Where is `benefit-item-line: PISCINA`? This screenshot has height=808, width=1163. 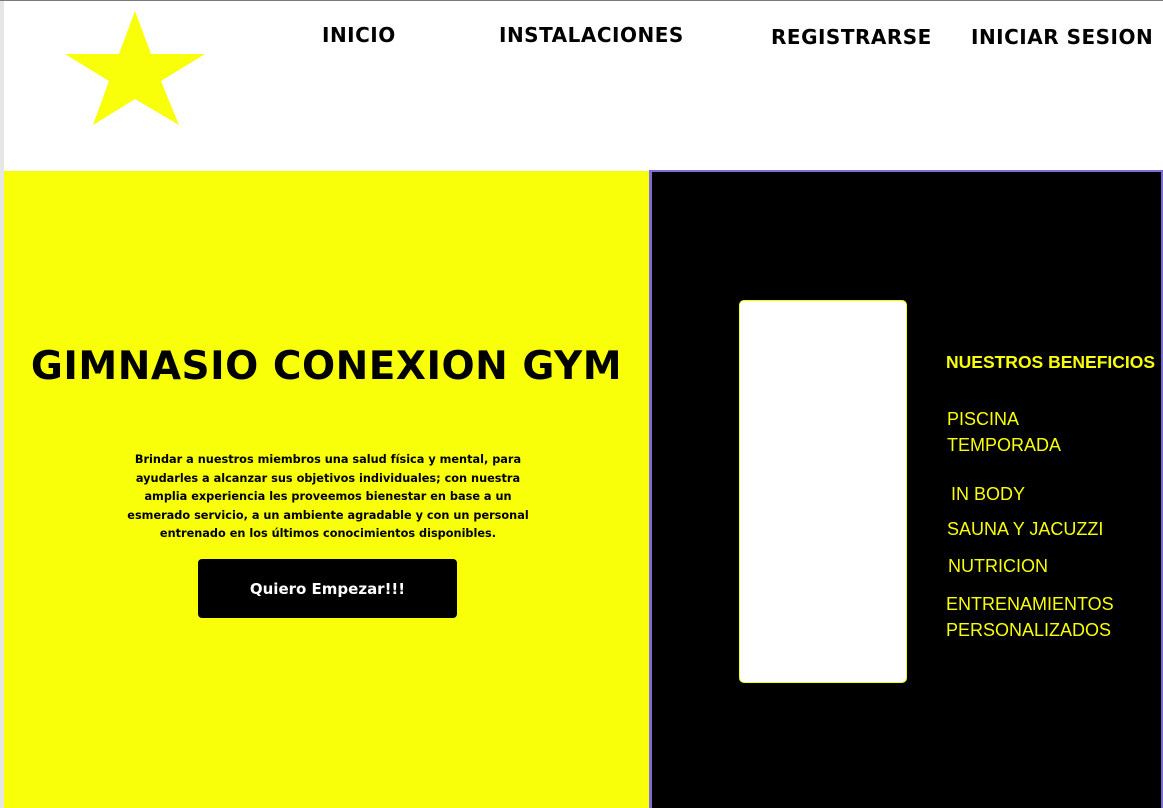
benefit-item-line: PISCINA is located at coordinates (983, 419).